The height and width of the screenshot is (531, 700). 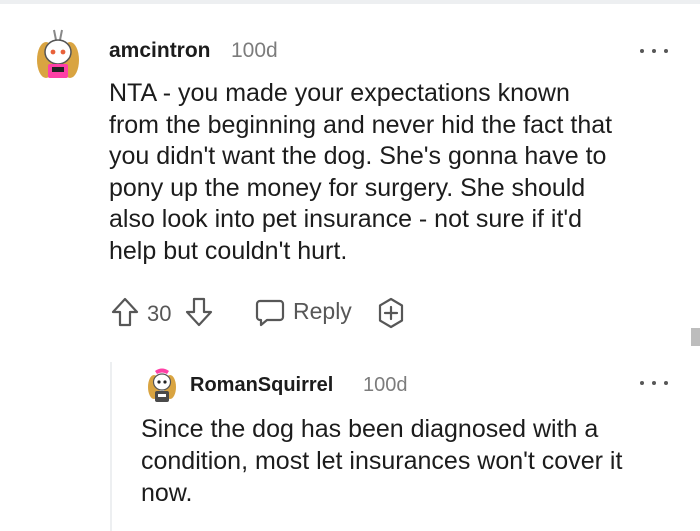 What do you see at coordinates (261, 385) in the screenshot?
I see `comment-username: RomanSquirrel` at bounding box center [261, 385].